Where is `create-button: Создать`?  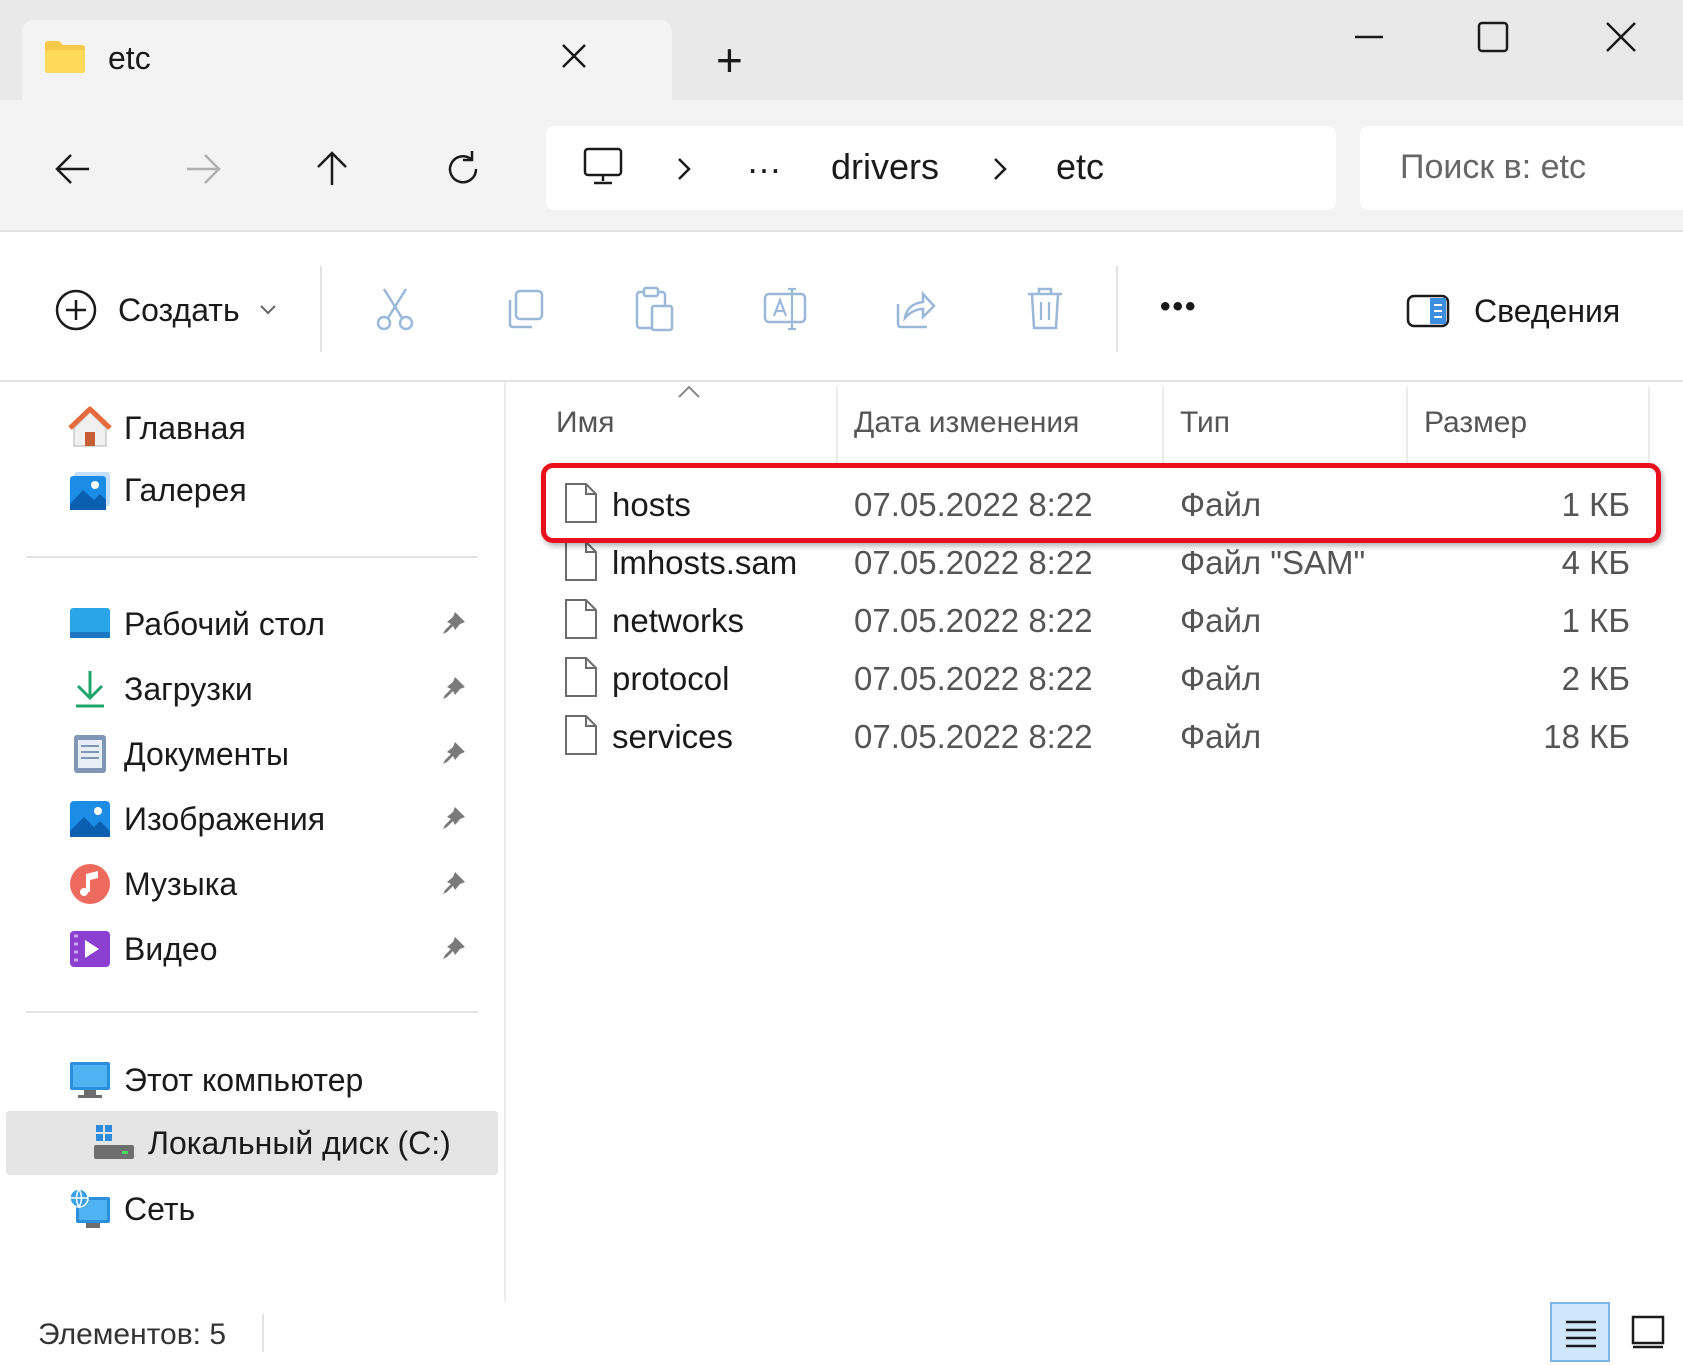
create-button: Создать is located at coordinates (166, 310).